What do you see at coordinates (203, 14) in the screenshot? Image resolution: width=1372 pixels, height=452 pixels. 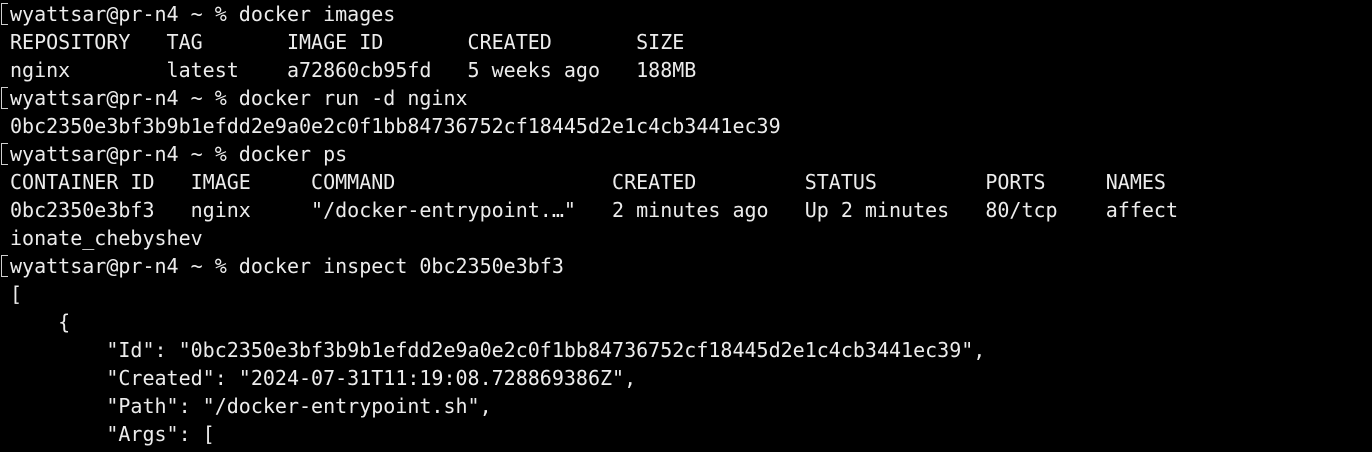 I see `prompt-line-docker-images: wyattsar@pr-n4 ~ % docker images` at bounding box center [203, 14].